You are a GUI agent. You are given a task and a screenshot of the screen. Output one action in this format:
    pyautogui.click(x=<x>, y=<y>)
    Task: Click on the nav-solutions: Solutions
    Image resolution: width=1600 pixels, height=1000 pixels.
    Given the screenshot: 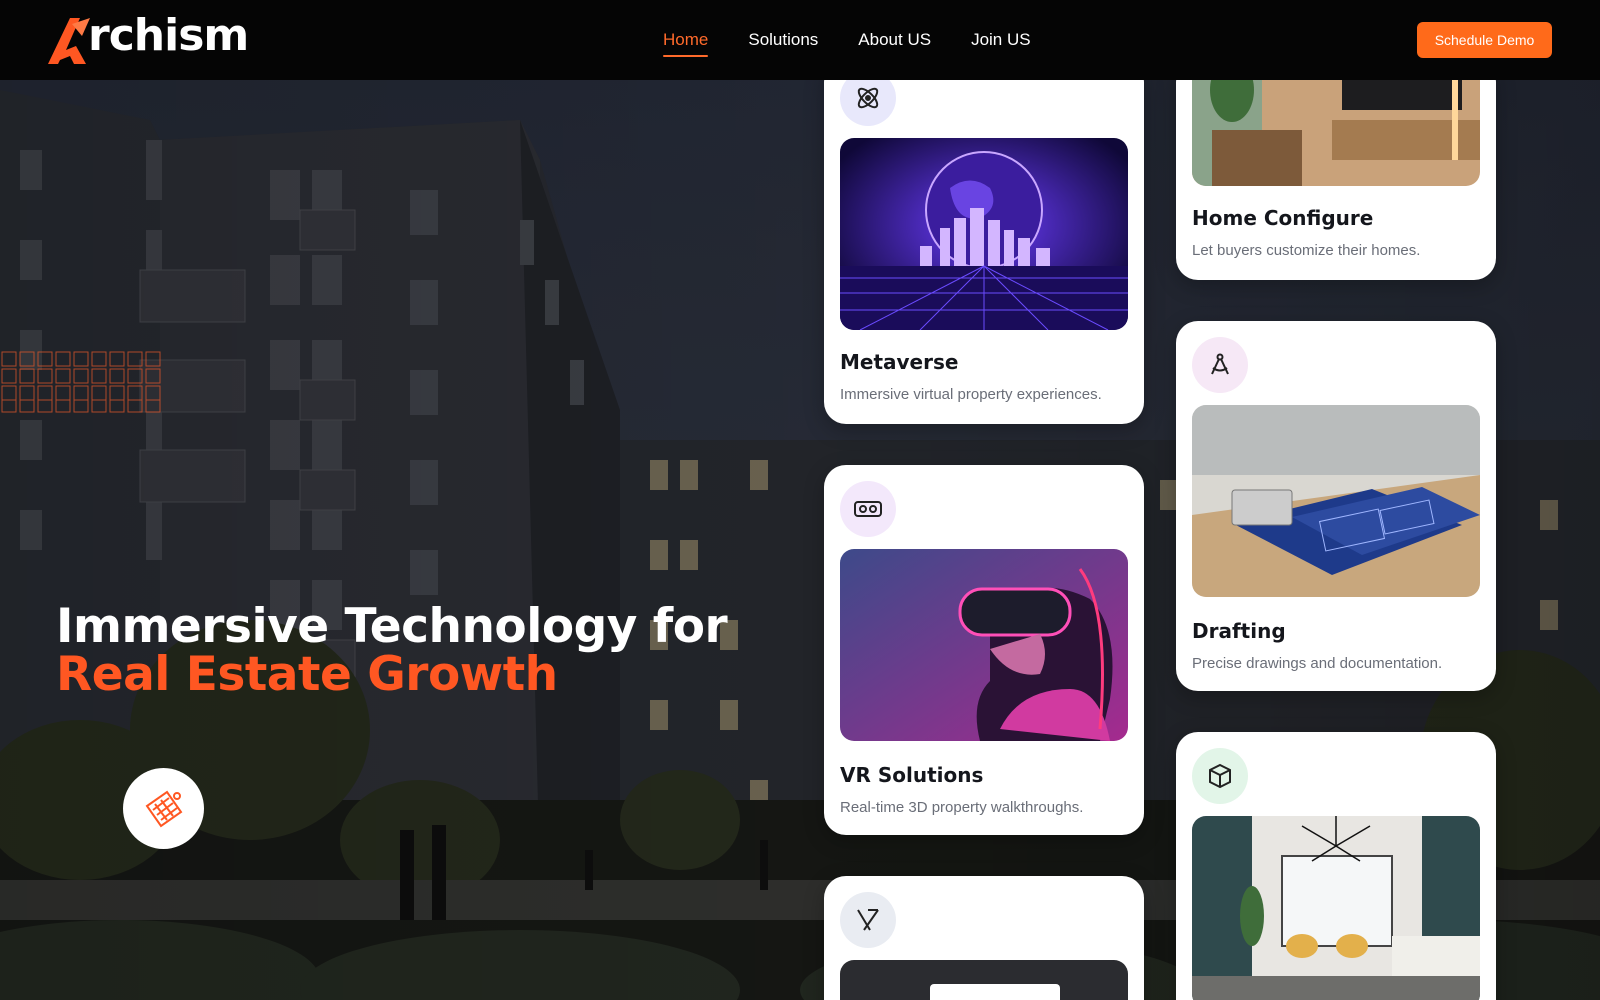 What is the action you would take?
    pyautogui.click(x=783, y=40)
    